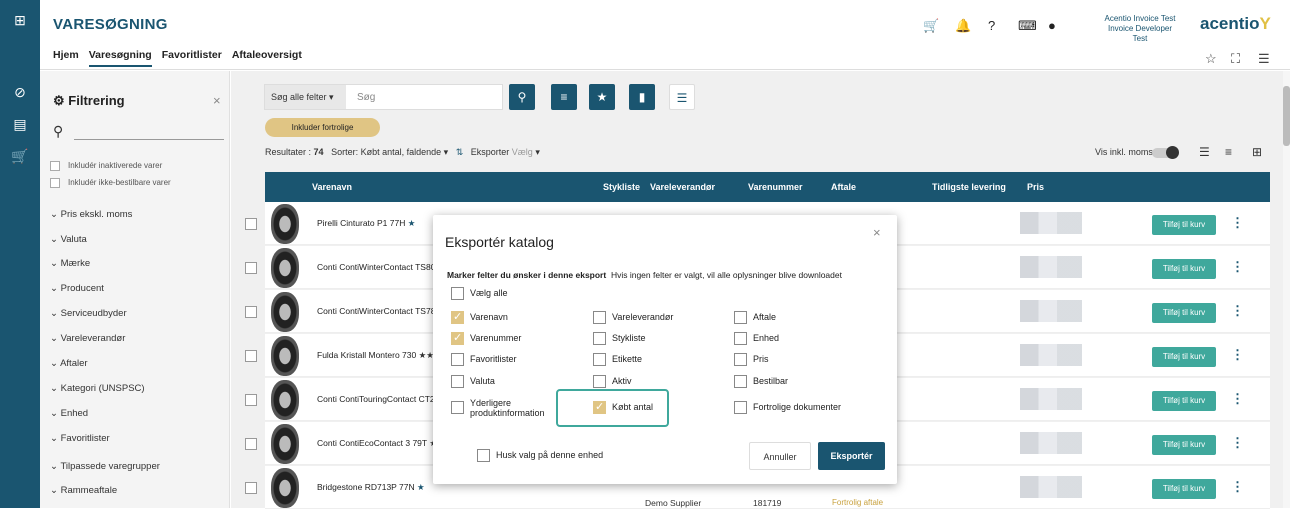 This screenshot has height=509, width=1290. Describe the element at coordinates (332, 187) in the screenshot. I see `col-varenavn: Varenavn` at that location.